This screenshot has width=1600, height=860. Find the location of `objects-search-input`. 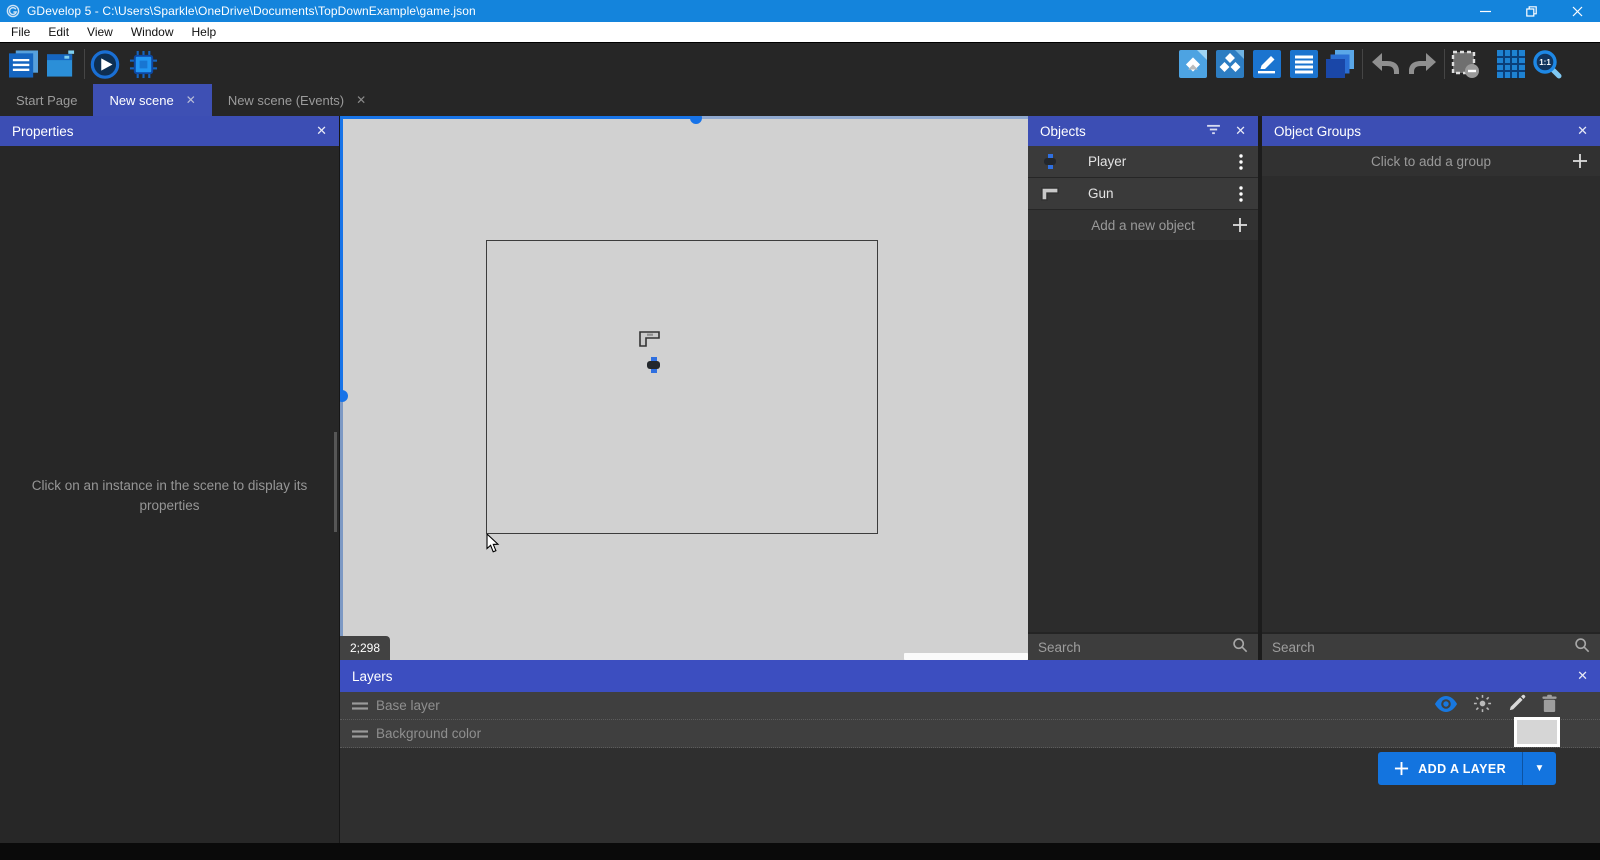

objects-search-input is located at coordinates (1135, 647).